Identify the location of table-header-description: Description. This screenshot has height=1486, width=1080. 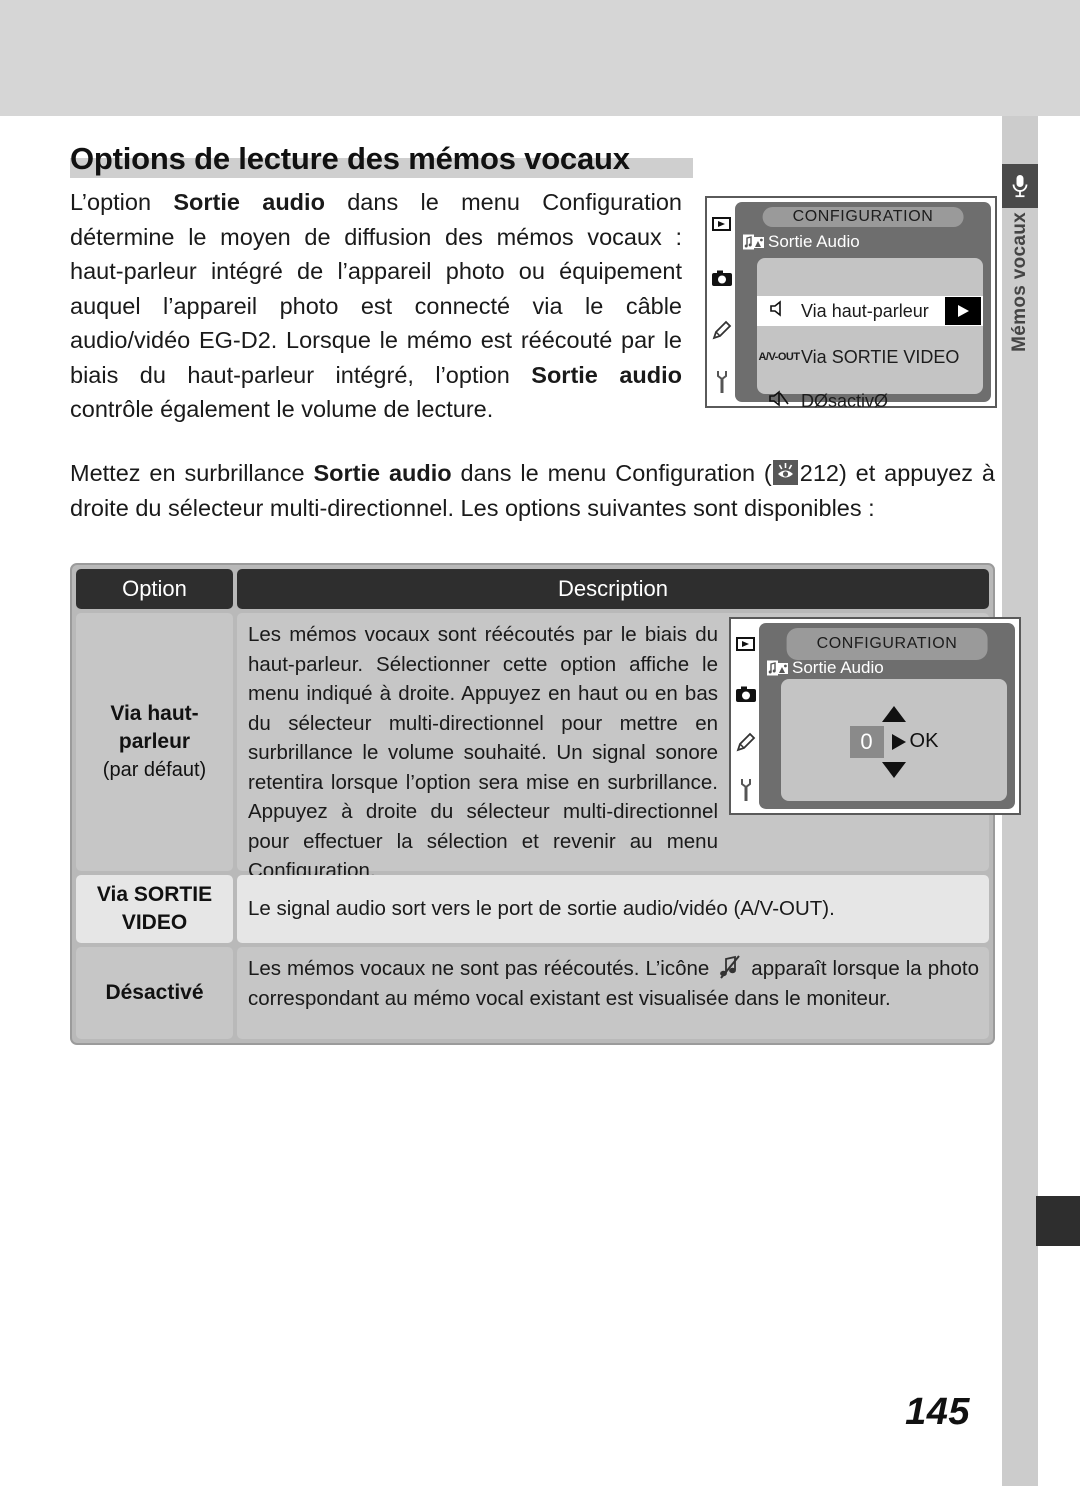
(613, 589).